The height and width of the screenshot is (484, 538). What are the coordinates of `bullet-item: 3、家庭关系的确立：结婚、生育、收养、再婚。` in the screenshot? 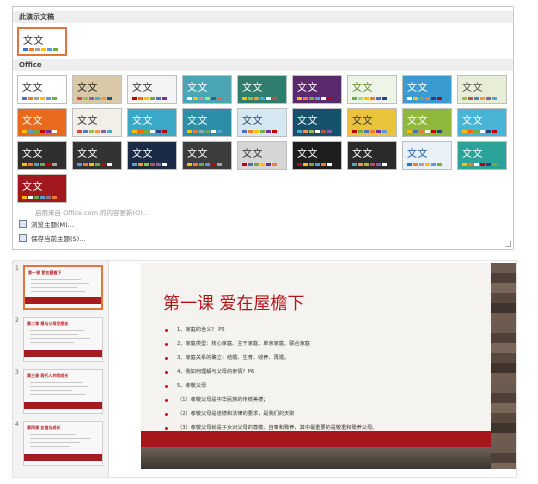 It's located at (325, 360).